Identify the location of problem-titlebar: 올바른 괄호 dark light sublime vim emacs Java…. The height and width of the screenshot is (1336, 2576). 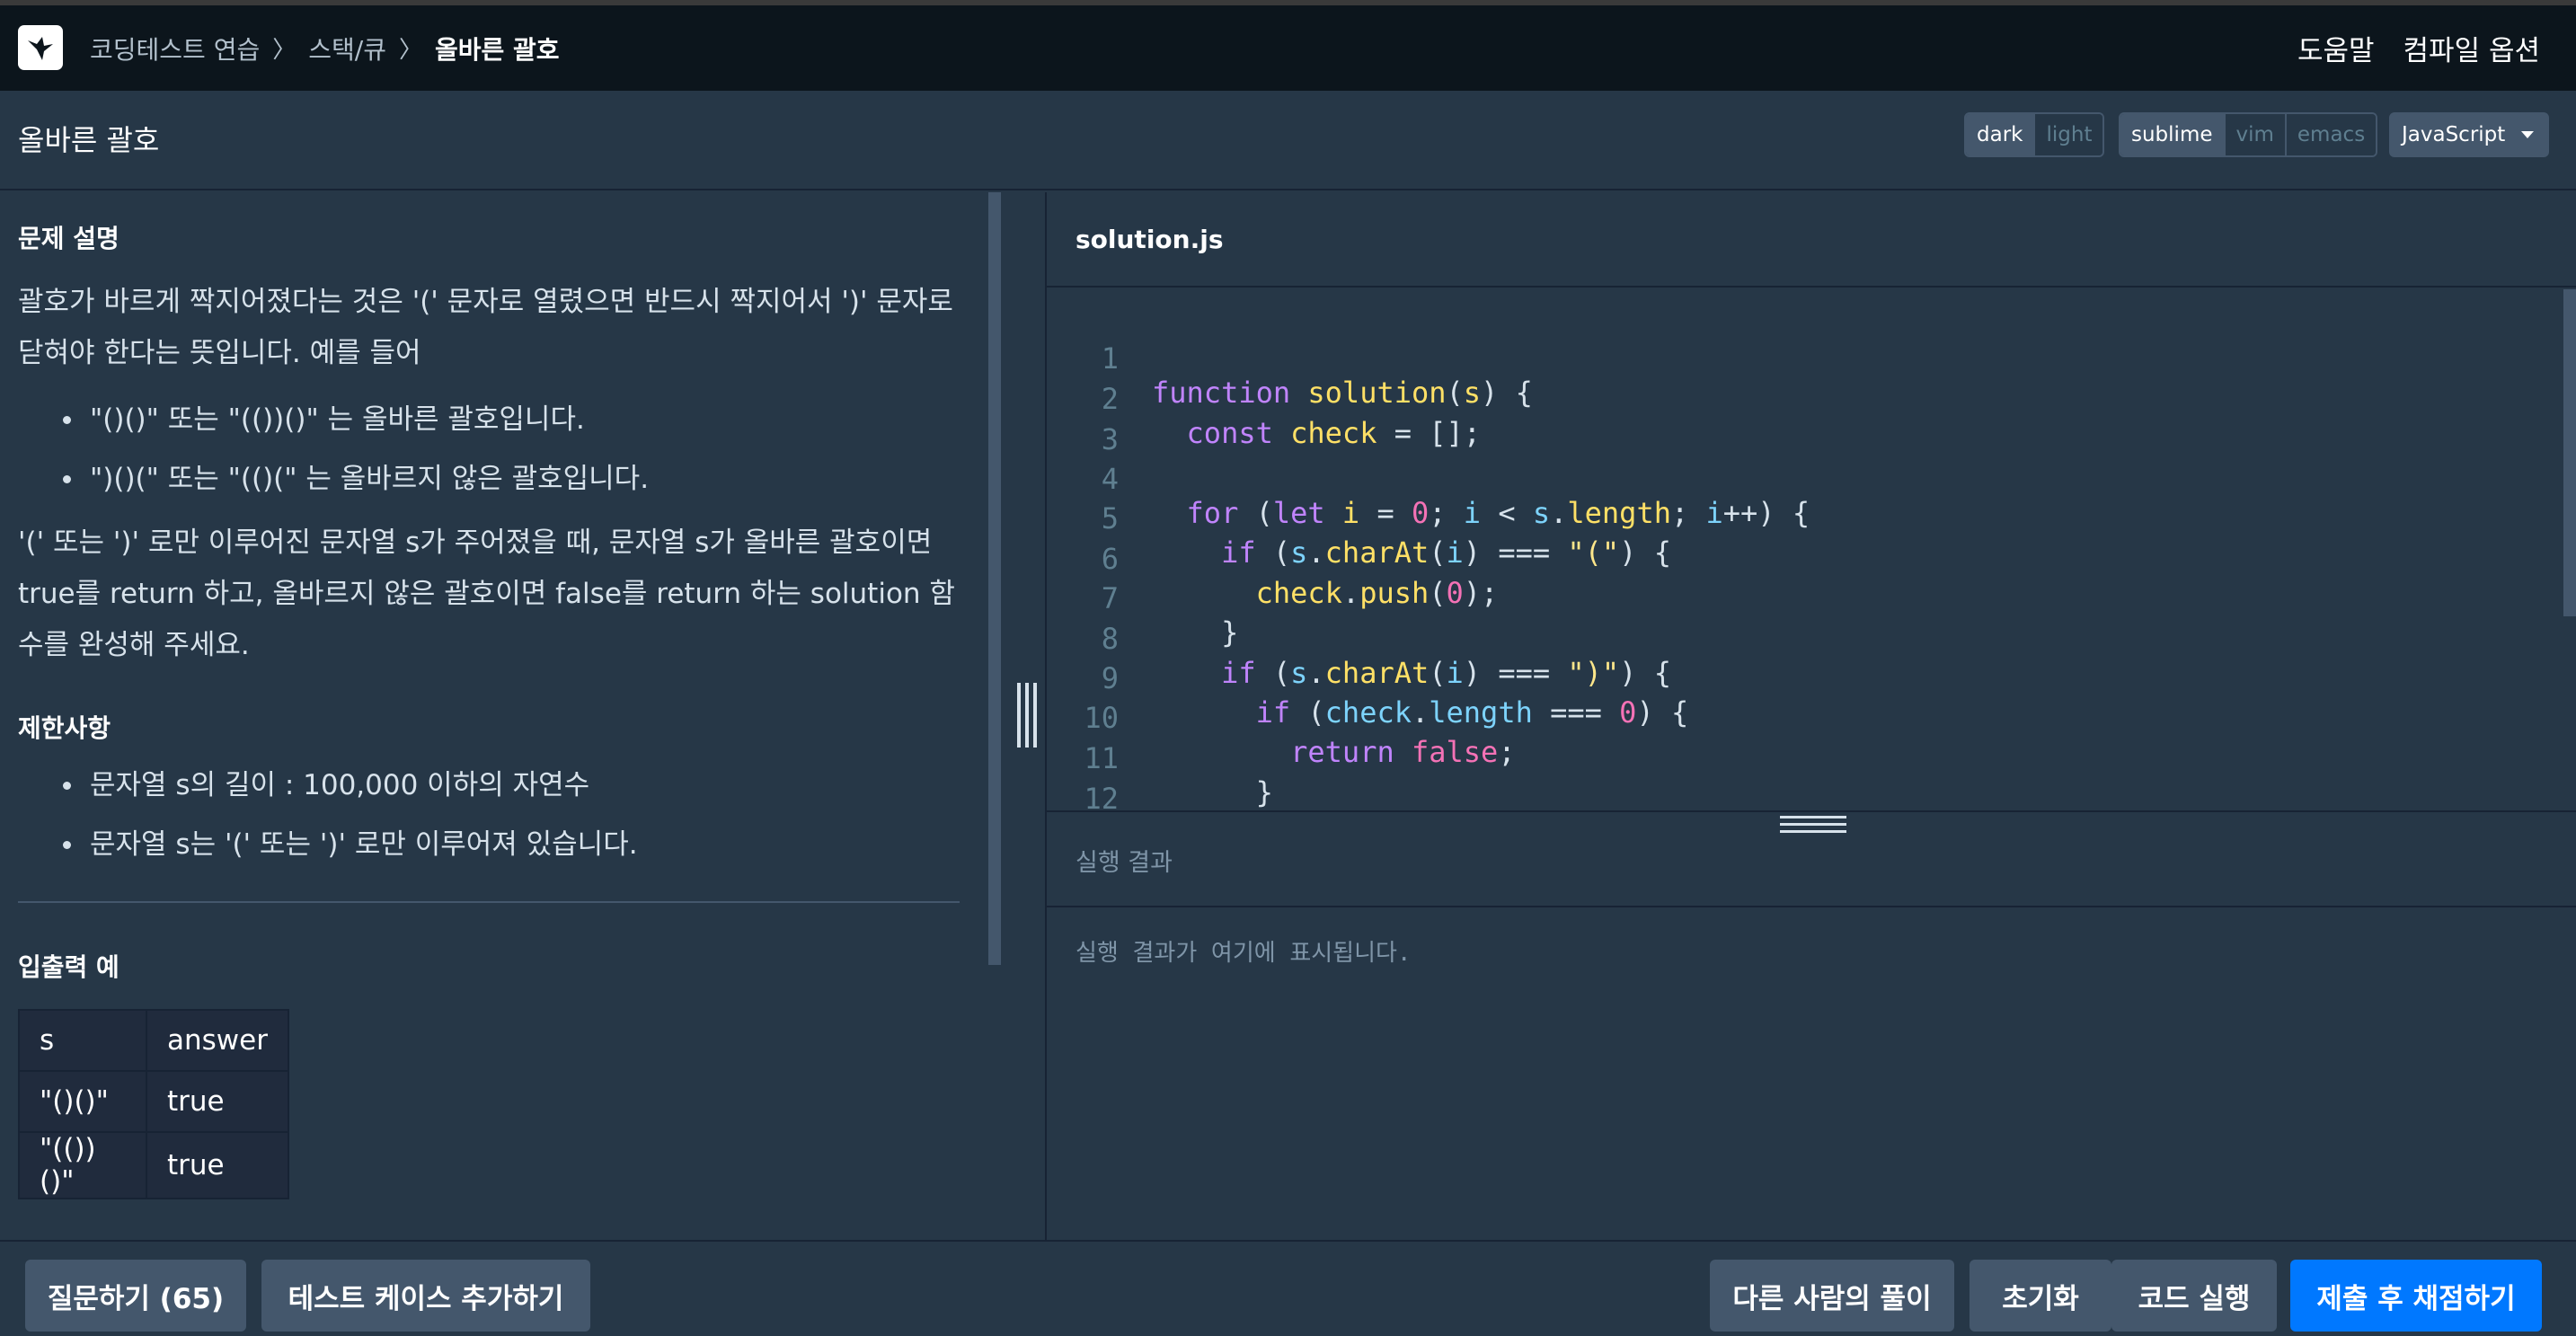
(1288, 140).